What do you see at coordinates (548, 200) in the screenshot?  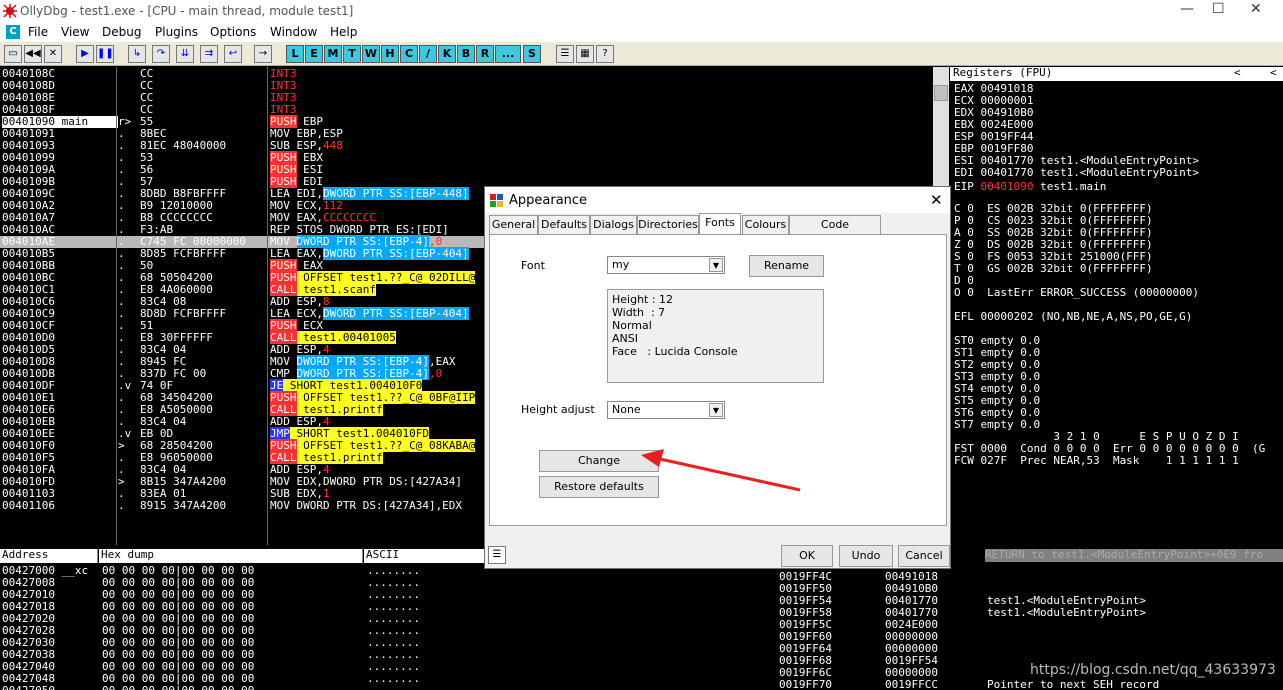 I see `dialog-title: Appearance` at bounding box center [548, 200].